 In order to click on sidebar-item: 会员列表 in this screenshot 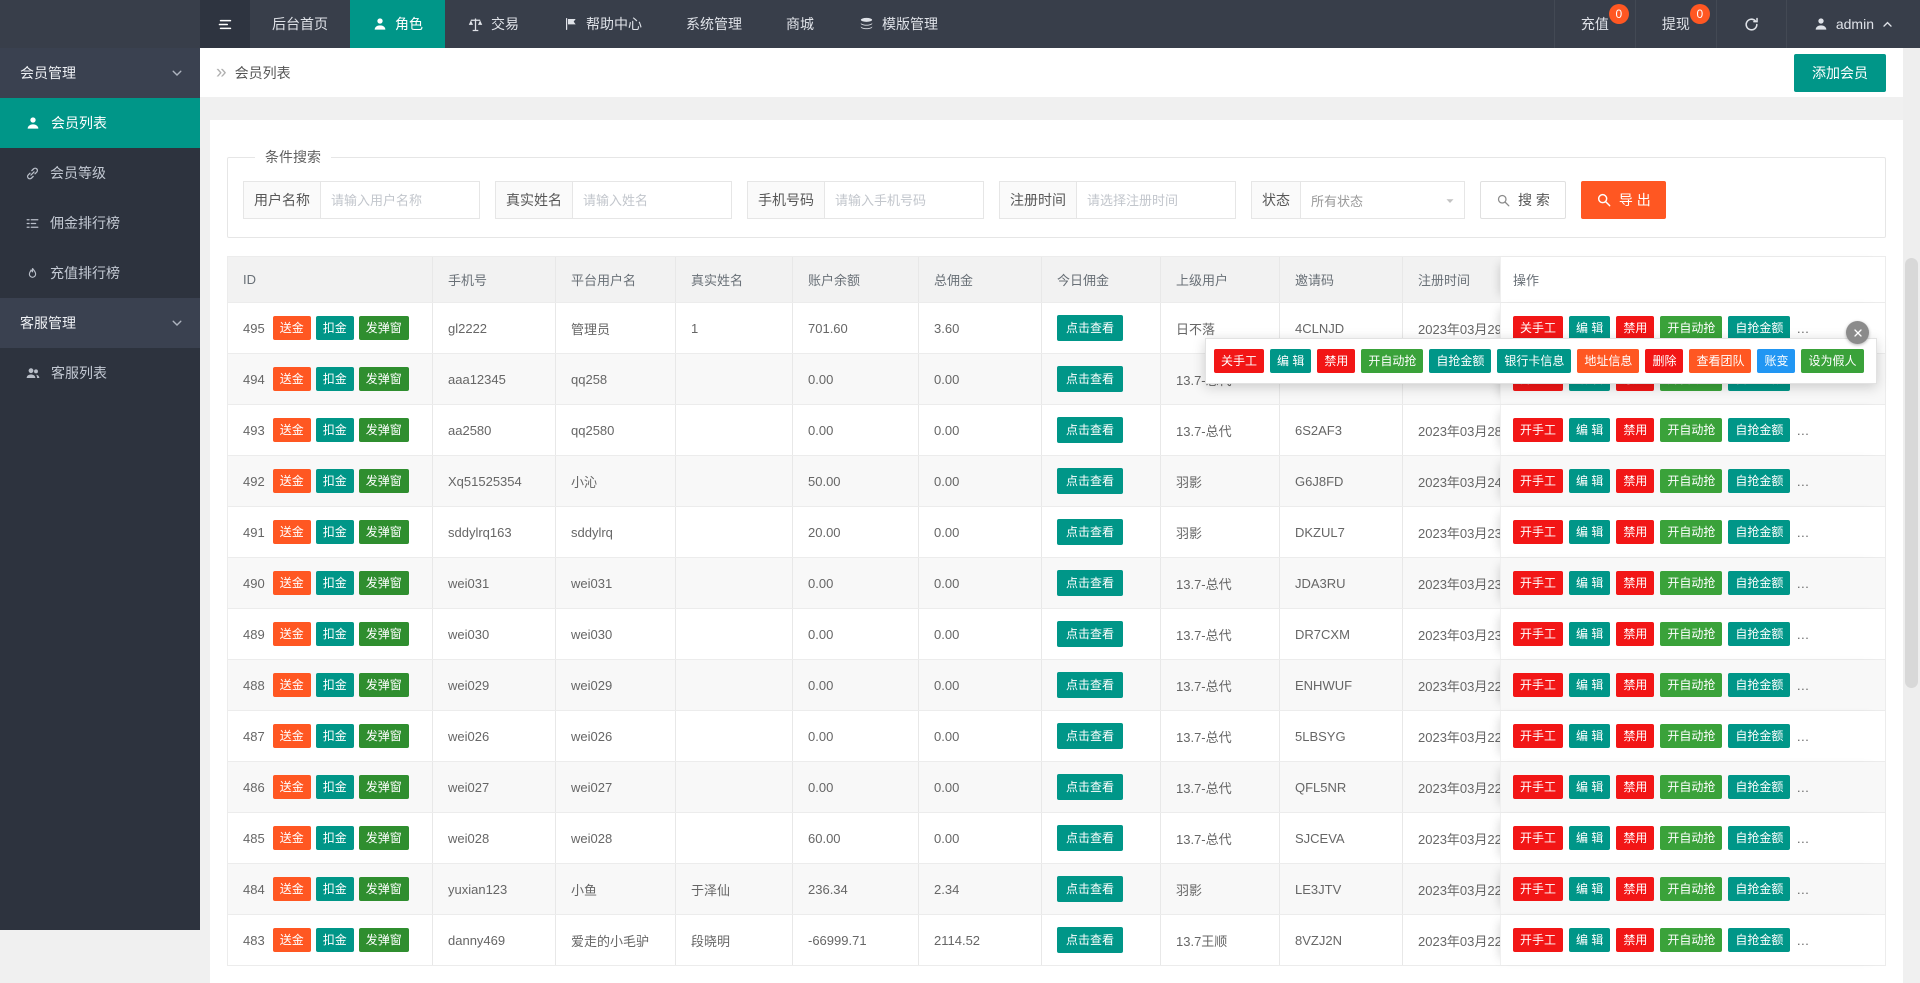, I will do `click(100, 123)`.